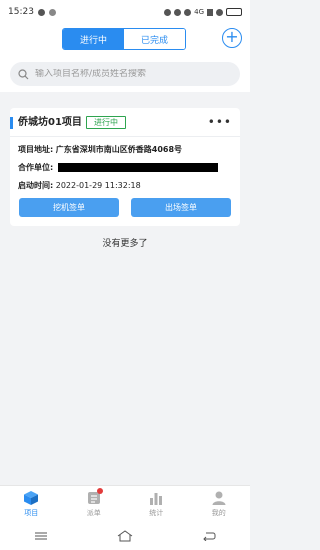  What do you see at coordinates (210, 12) in the screenshot?
I see `signal-icon` at bounding box center [210, 12].